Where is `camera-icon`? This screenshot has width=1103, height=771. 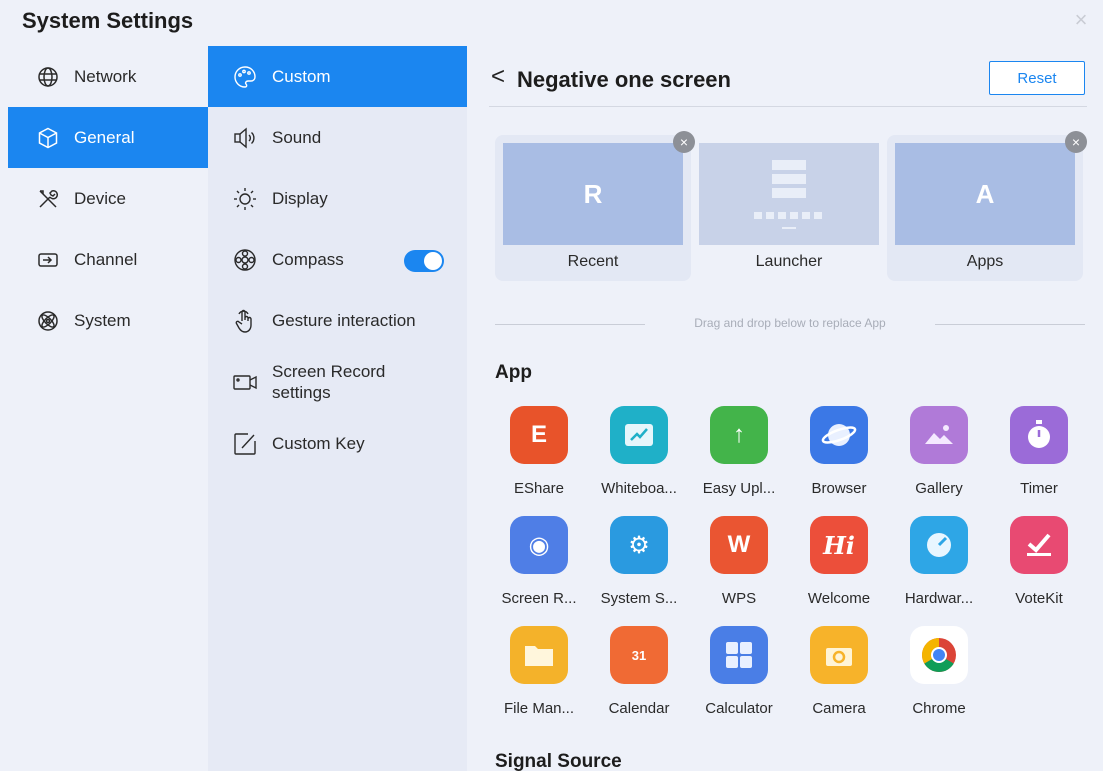 camera-icon is located at coordinates (839, 655).